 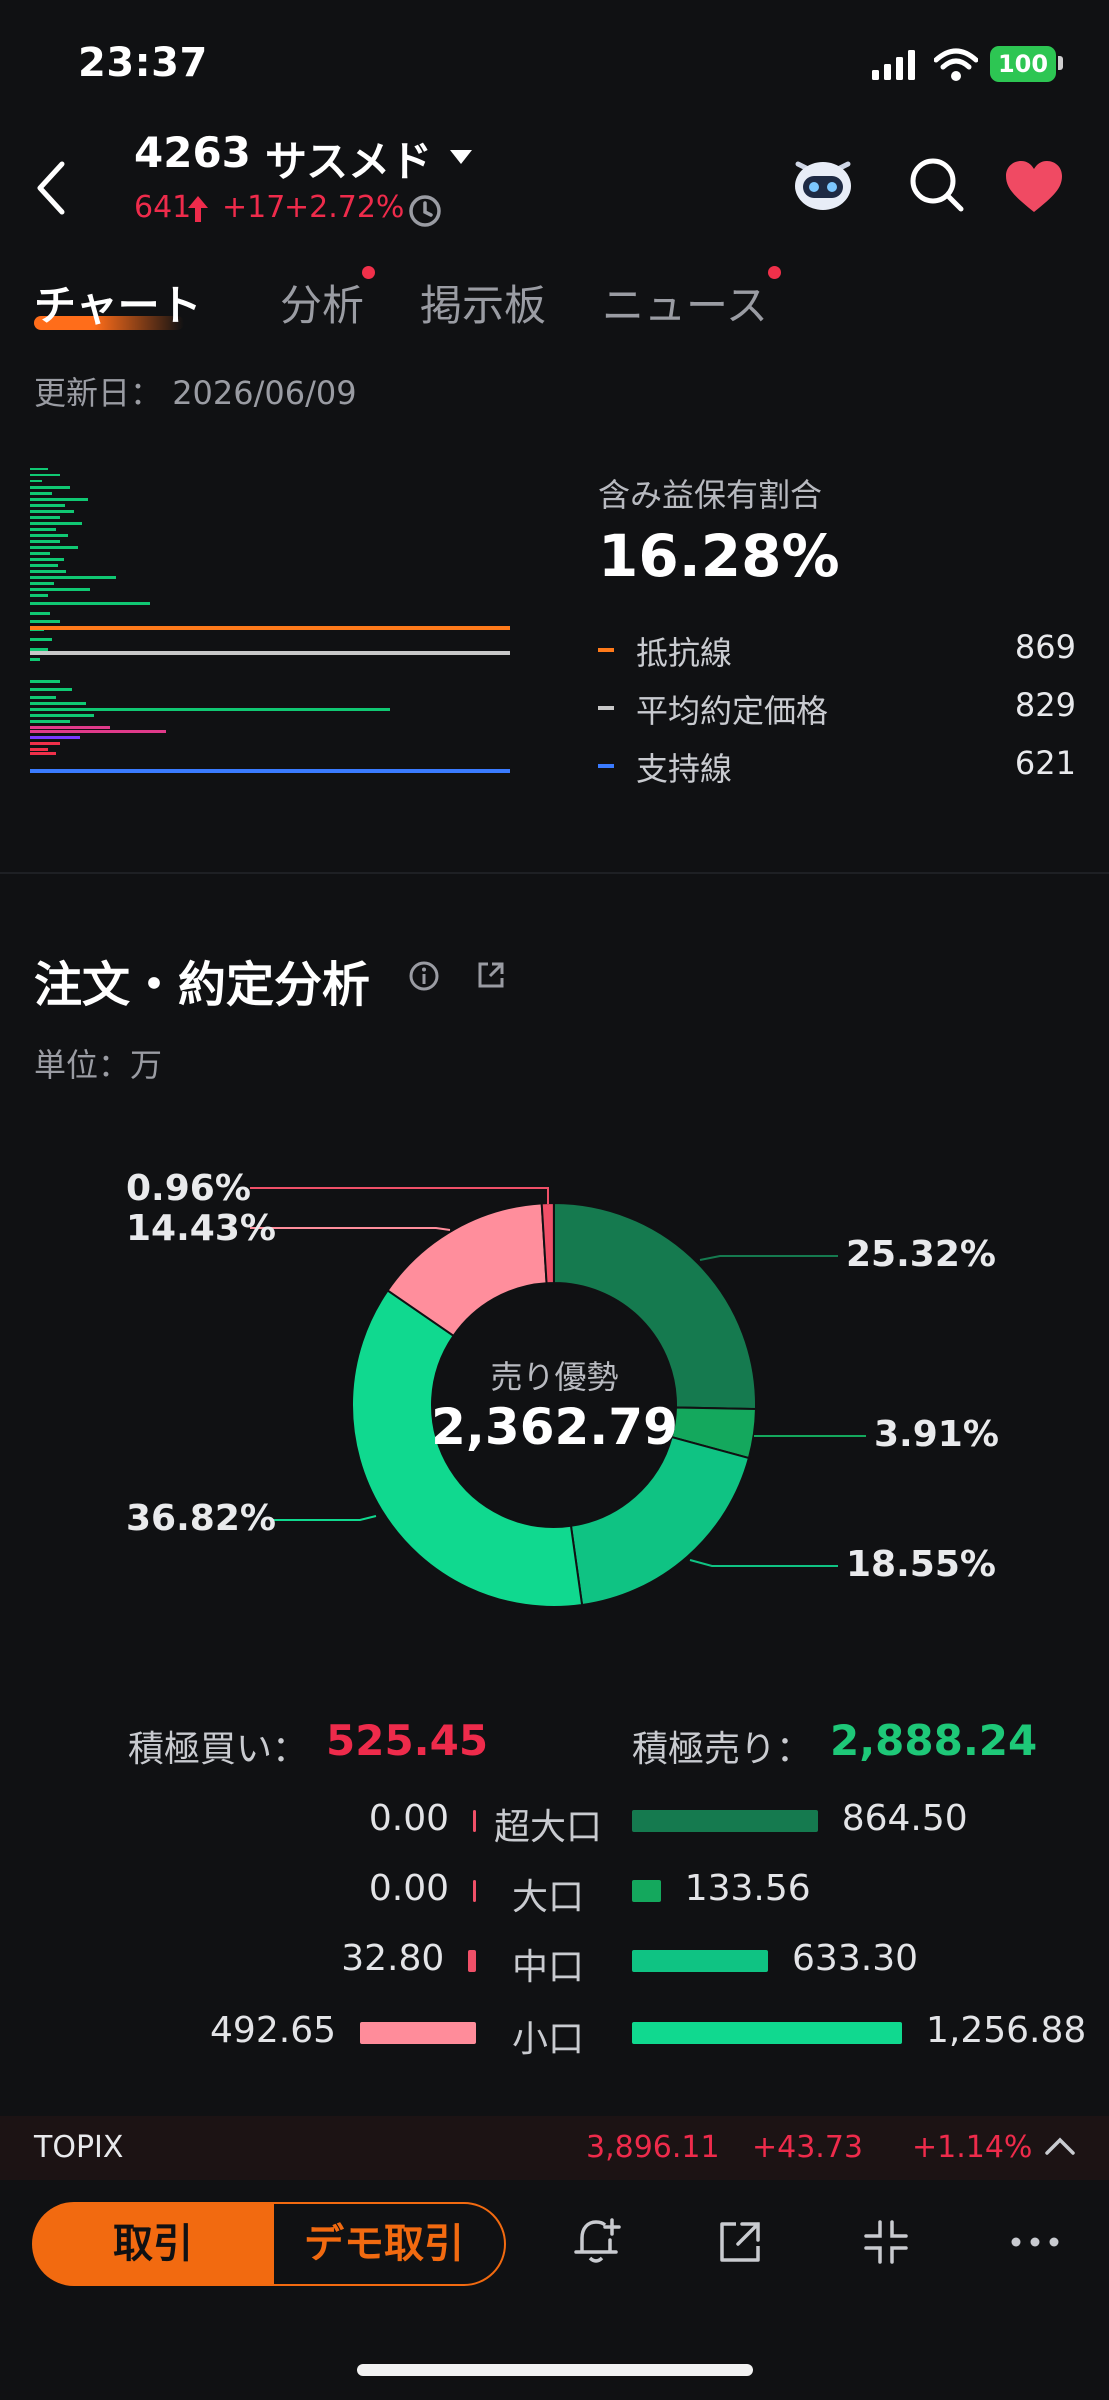 I want to click on sell-amount: 133.56, so click(x=747, y=1888).